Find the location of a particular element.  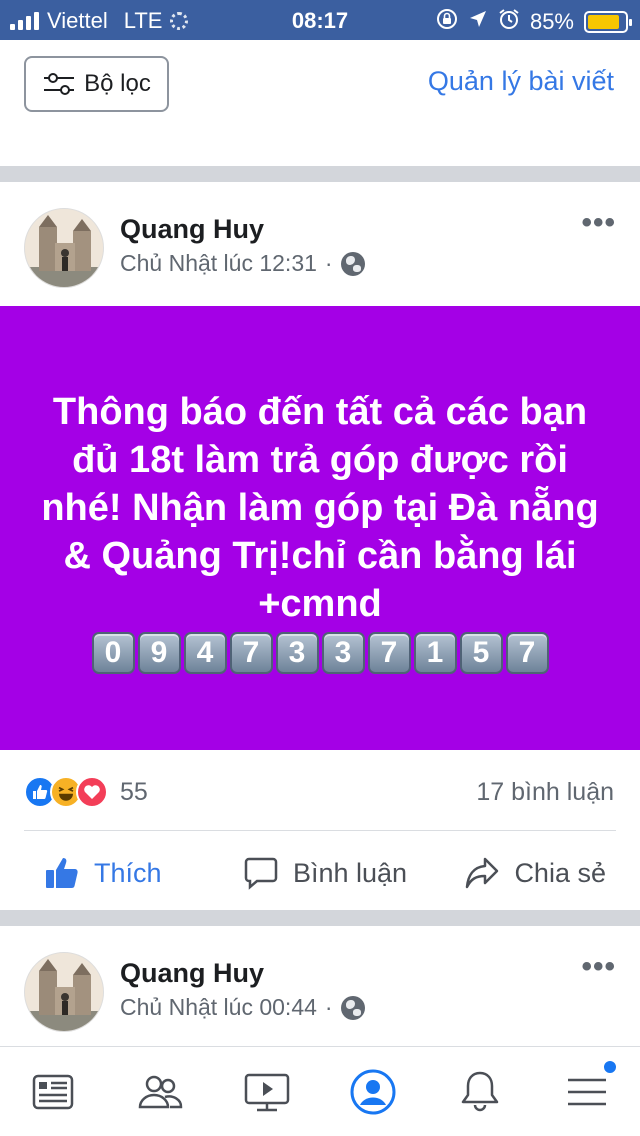

tab-friends is located at coordinates (160, 1091).